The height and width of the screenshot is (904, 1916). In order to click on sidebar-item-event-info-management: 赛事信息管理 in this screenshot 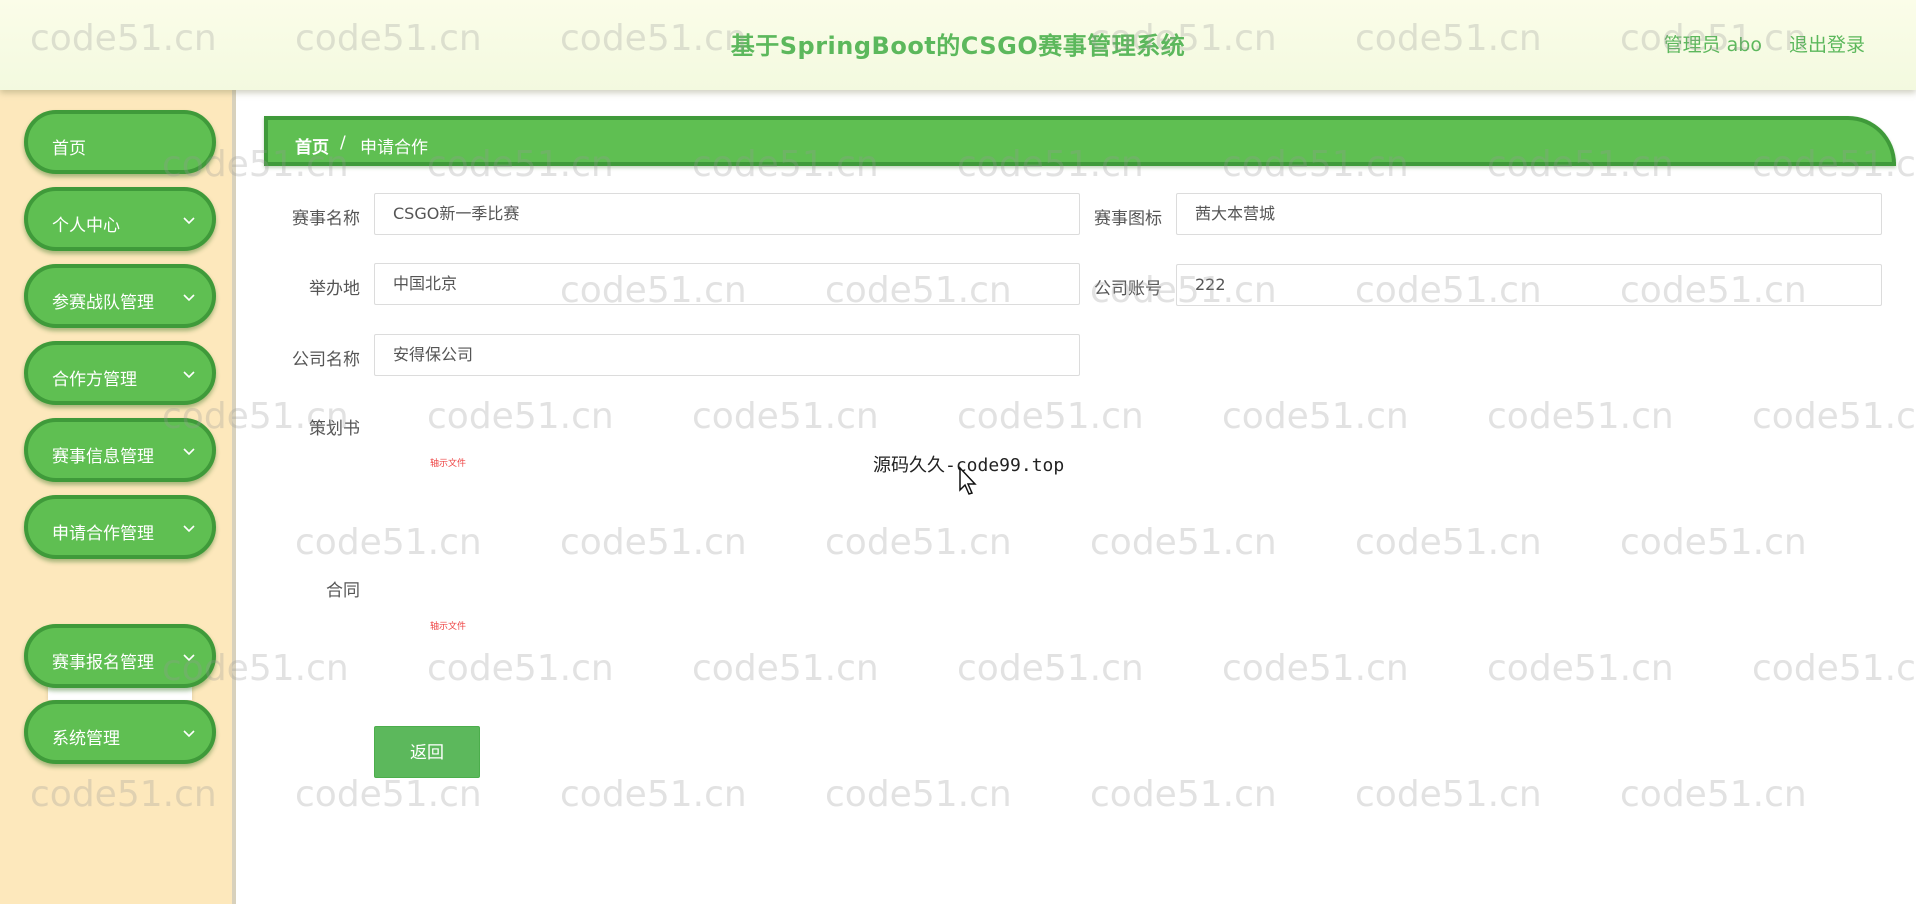, I will do `click(120, 450)`.